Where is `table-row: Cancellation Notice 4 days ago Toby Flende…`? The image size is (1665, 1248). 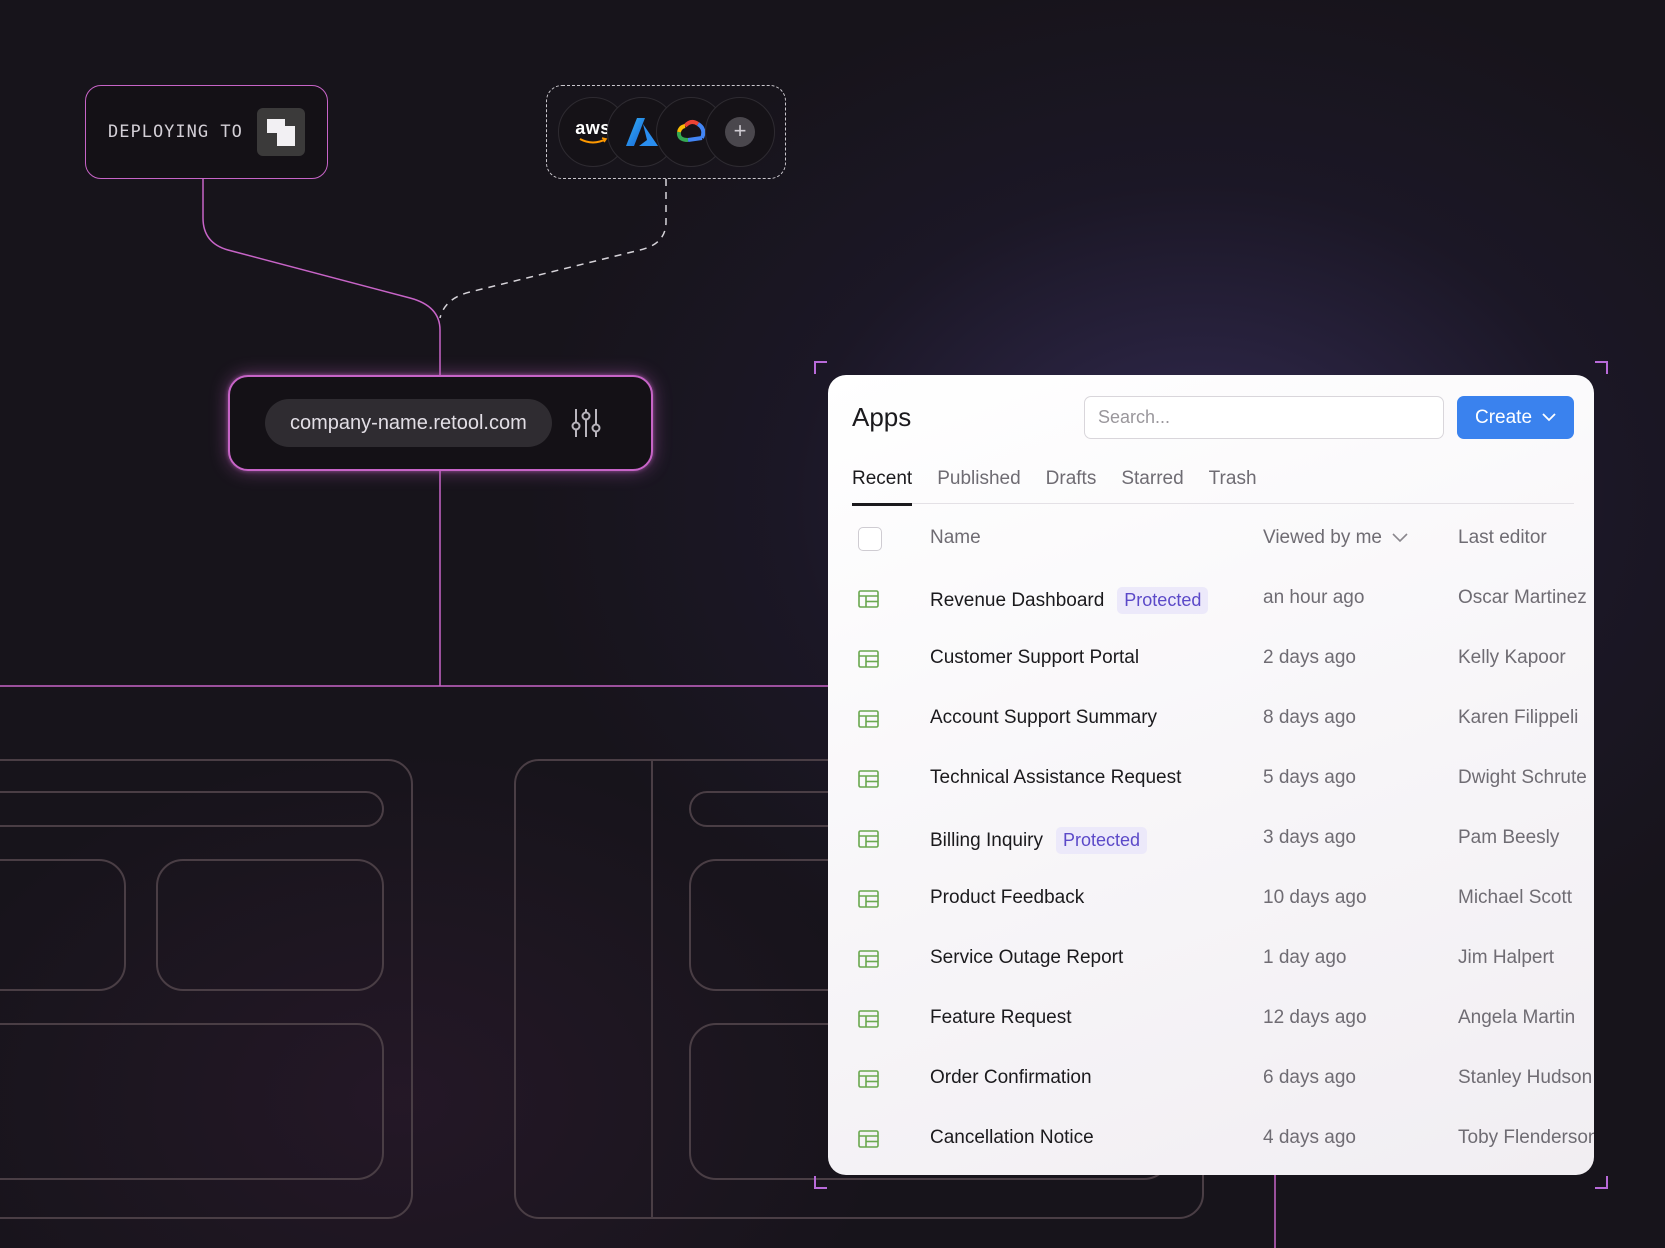
table-row: Cancellation Notice 4 days ago Toby Flende… is located at coordinates (1211, 1139).